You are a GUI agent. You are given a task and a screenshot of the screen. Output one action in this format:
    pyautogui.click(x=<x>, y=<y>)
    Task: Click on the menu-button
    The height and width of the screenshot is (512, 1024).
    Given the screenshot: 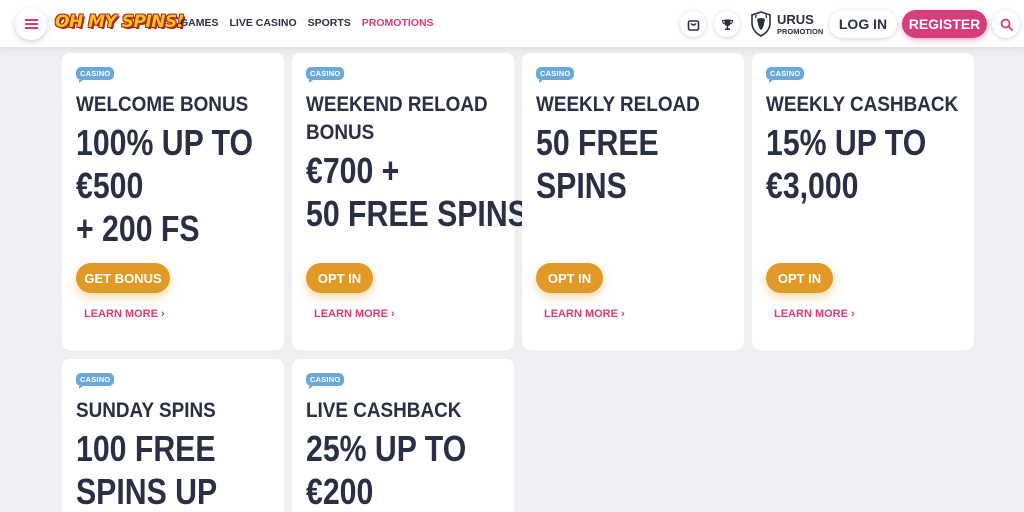 What is the action you would take?
    pyautogui.click(x=31, y=24)
    